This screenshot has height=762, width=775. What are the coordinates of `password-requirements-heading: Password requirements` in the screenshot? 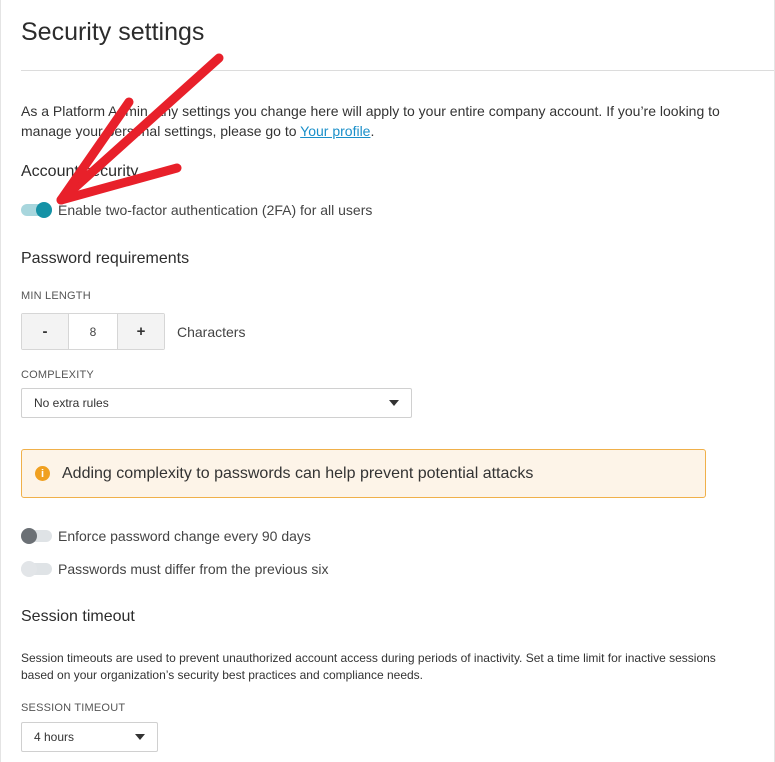 It's located at (105, 258).